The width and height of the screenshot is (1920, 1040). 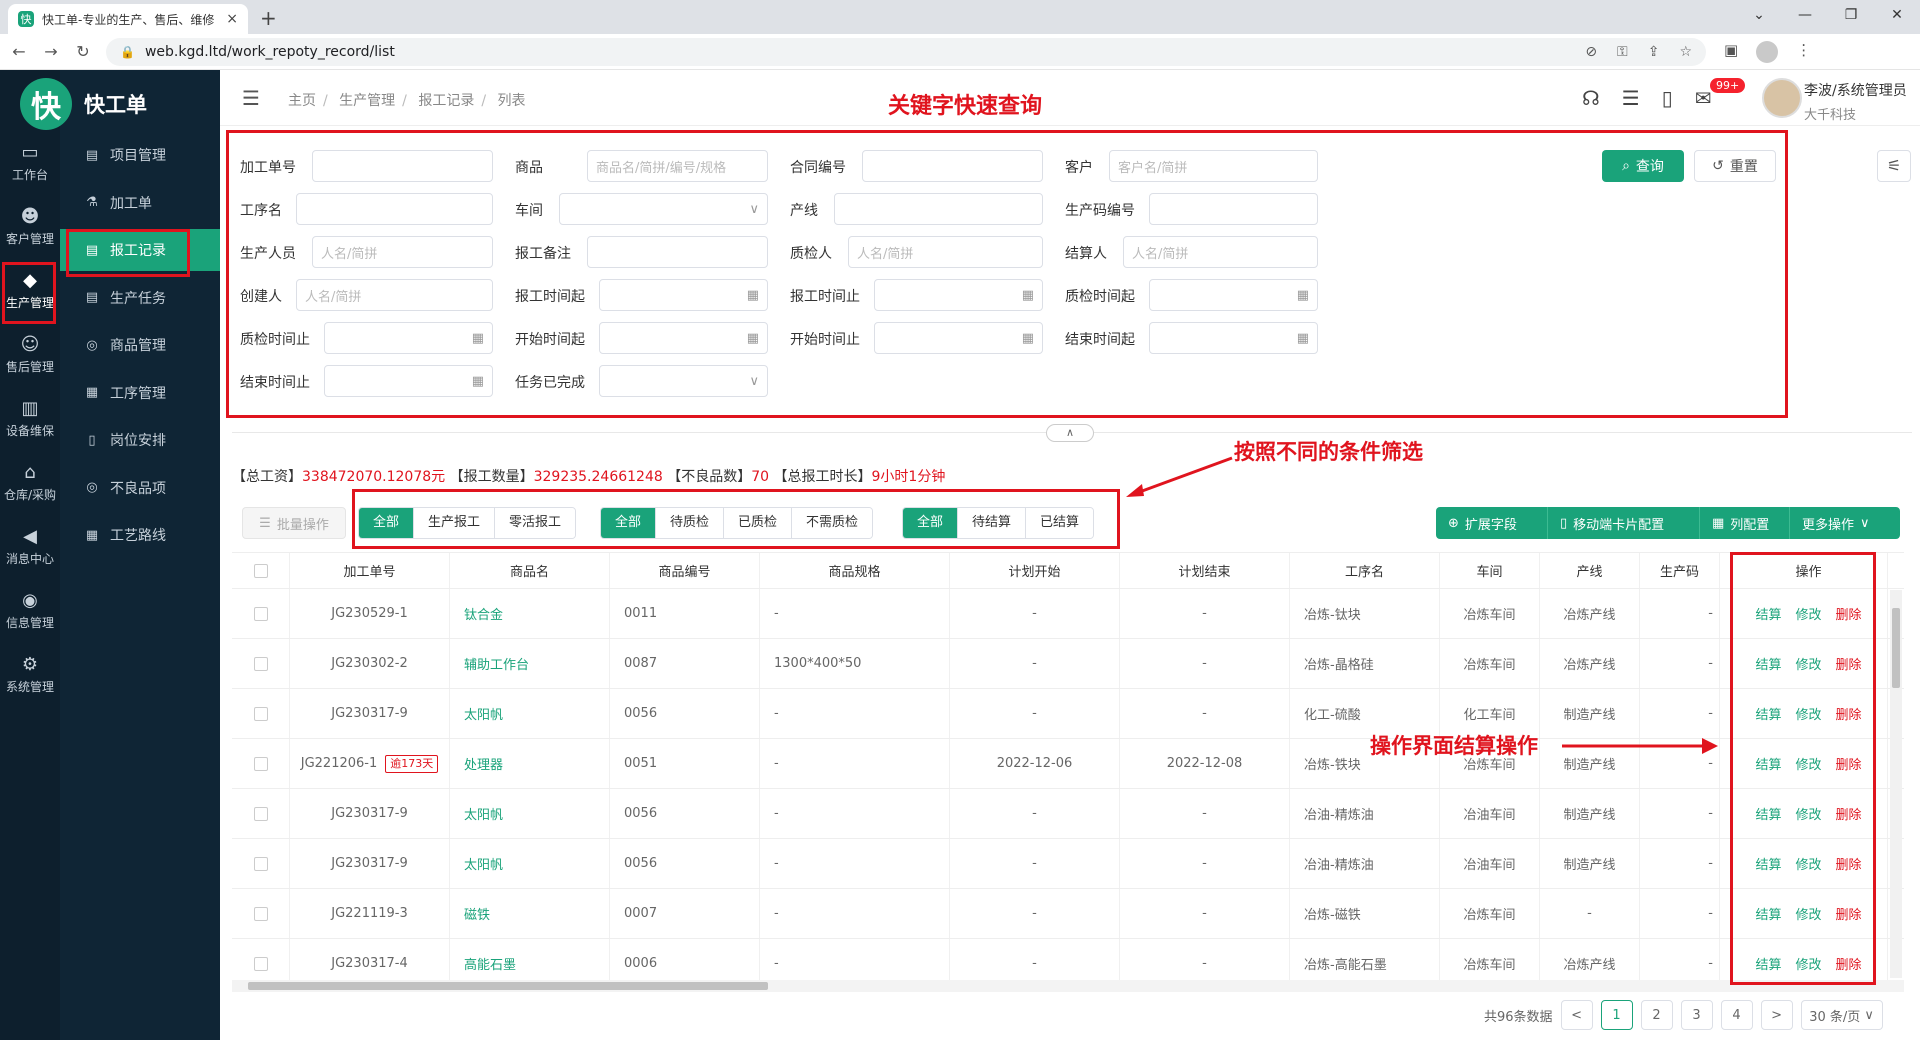 What do you see at coordinates (1591, 98) in the screenshot?
I see `headset-icon: ☊` at bounding box center [1591, 98].